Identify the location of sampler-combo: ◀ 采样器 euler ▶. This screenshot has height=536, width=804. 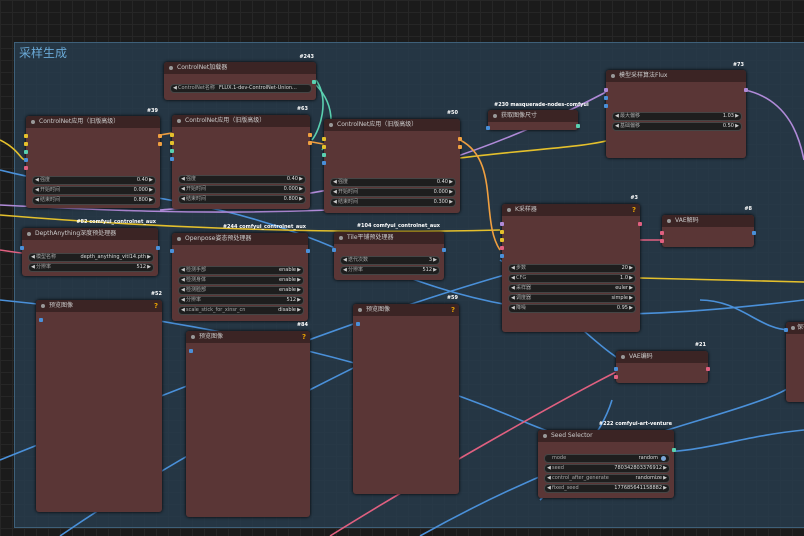
(572, 288).